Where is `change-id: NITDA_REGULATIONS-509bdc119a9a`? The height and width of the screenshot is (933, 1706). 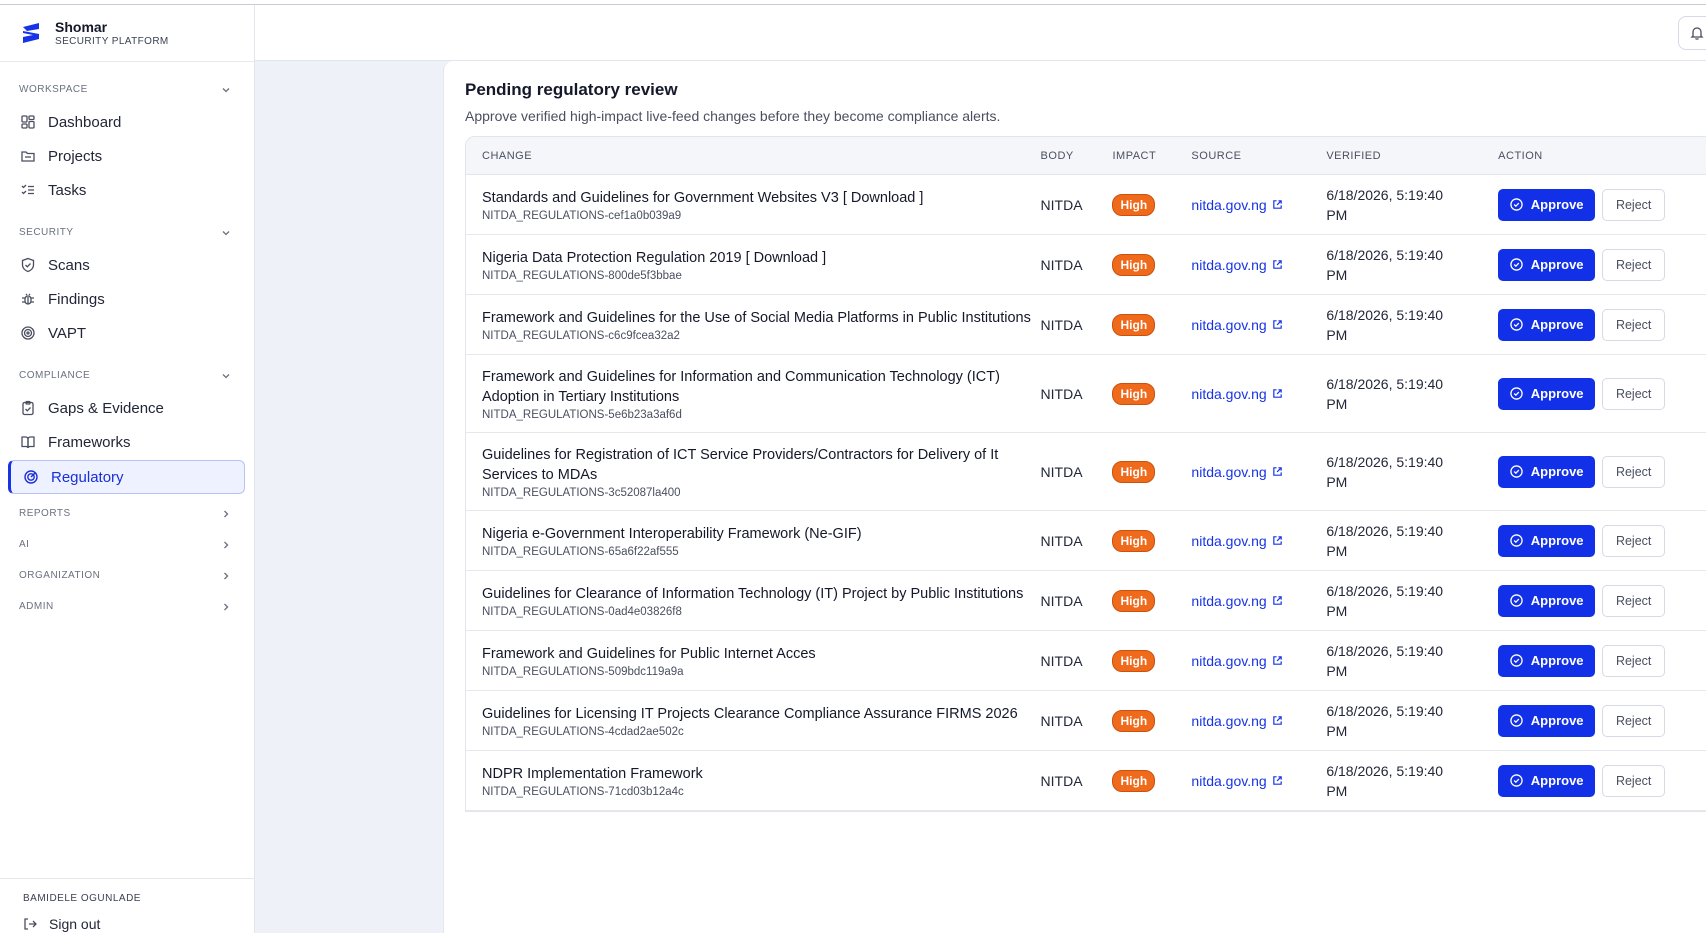 change-id: NITDA_REGULATIONS-509bdc119a9a is located at coordinates (583, 671).